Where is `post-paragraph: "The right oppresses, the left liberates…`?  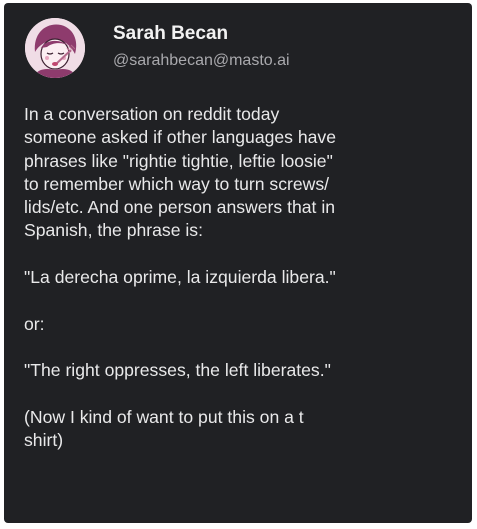 post-paragraph: "The right oppresses, the left liberates… is located at coordinates (177, 370).